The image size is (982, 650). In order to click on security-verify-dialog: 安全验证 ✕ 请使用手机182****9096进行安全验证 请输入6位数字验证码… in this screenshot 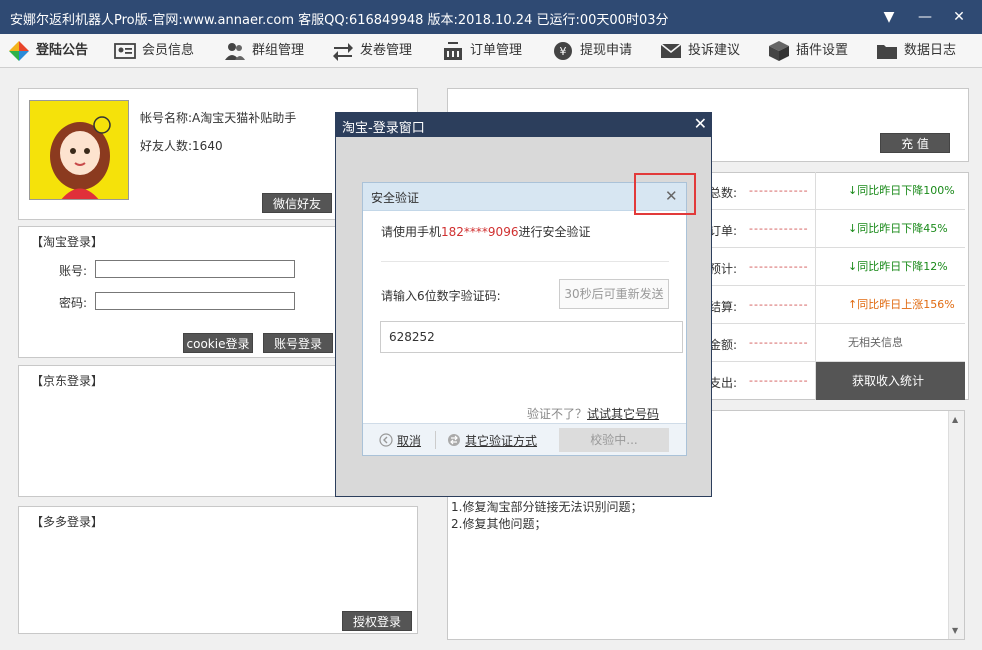, I will do `click(524, 319)`.